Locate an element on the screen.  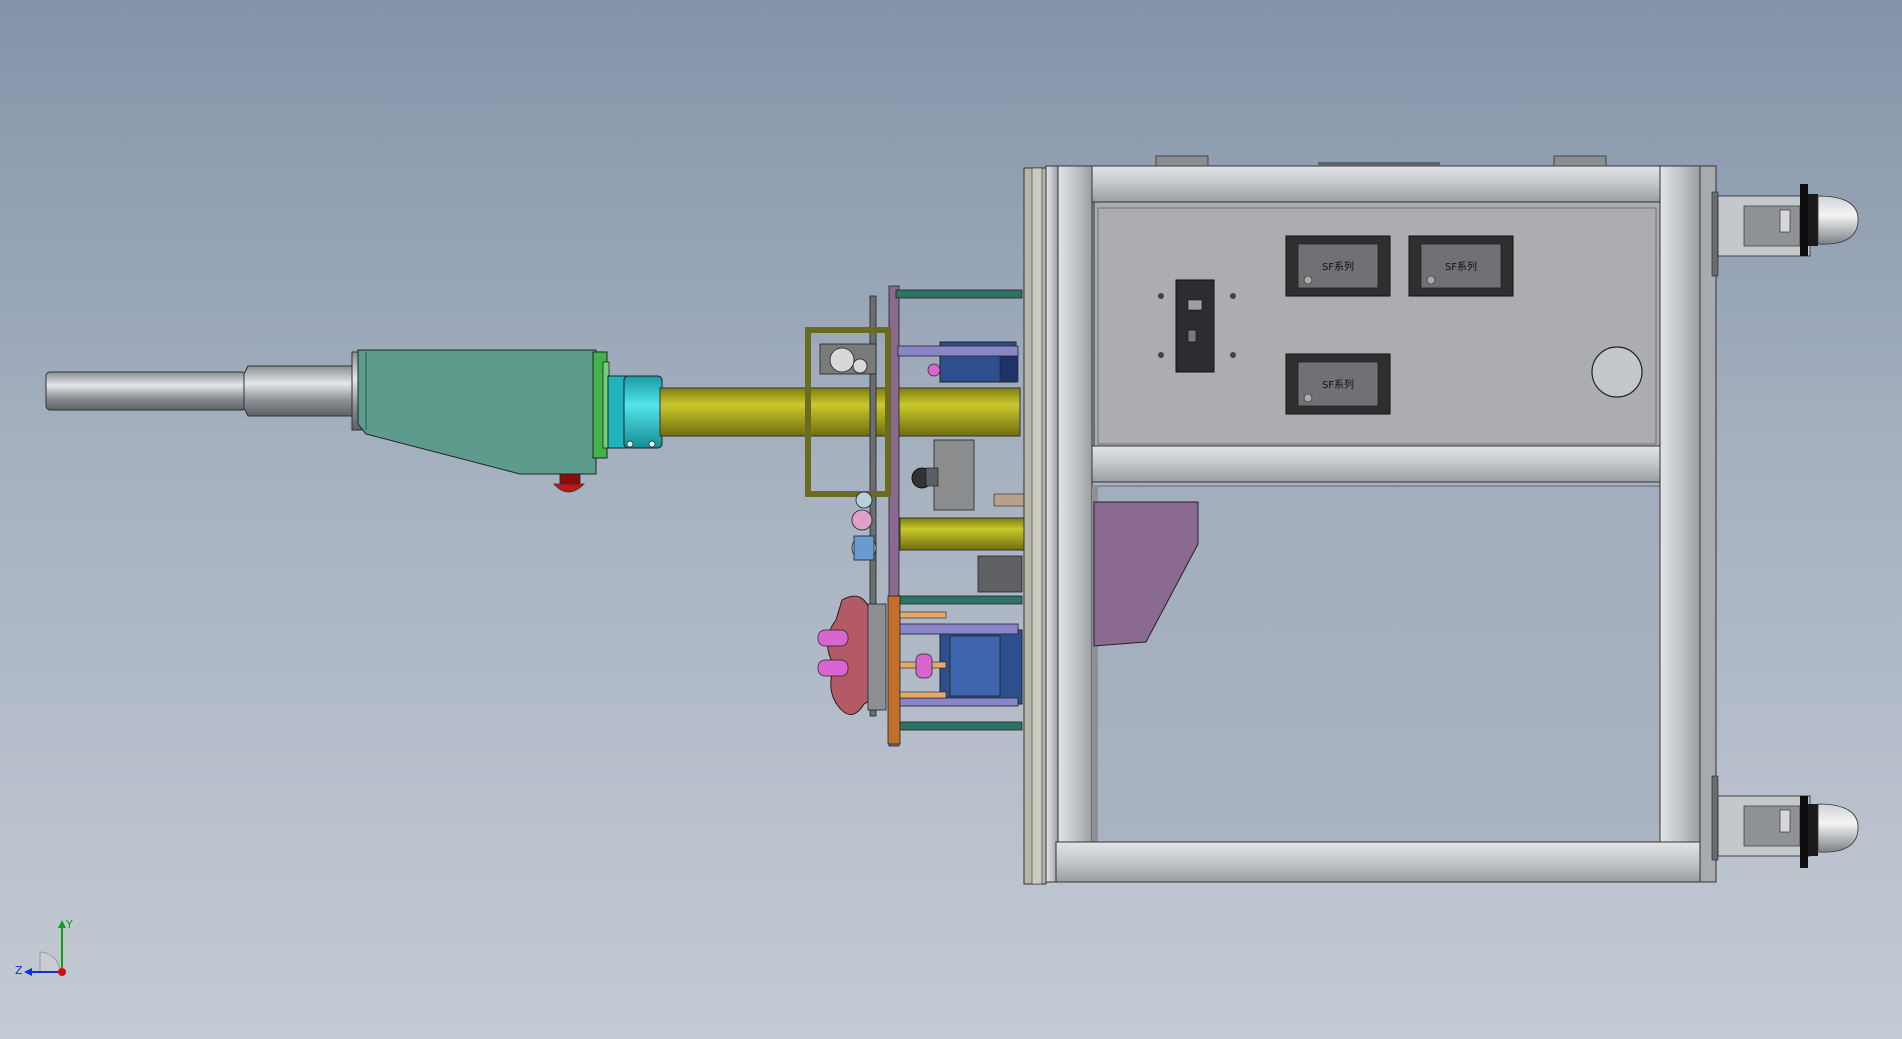
caster-bottom is located at coordinates (1785, 821).